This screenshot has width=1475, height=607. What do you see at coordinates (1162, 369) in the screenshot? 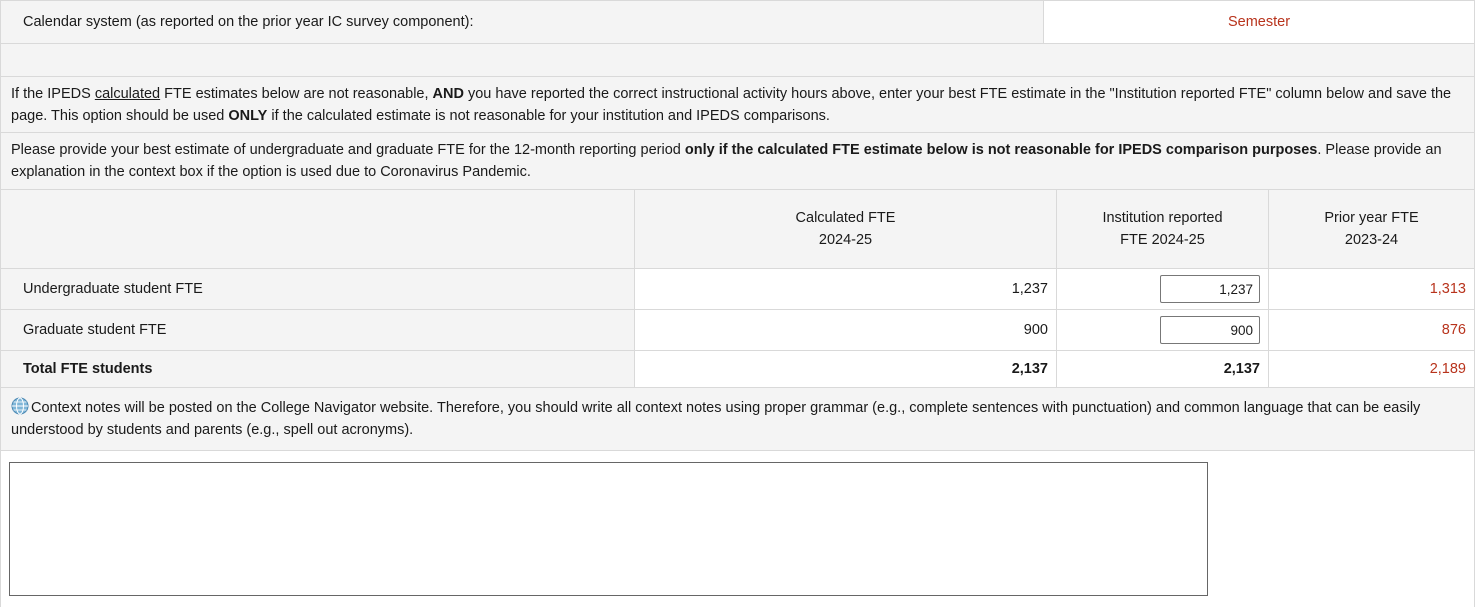
I see `total-reported-fte: 2,137` at bounding box center [1162, 369].